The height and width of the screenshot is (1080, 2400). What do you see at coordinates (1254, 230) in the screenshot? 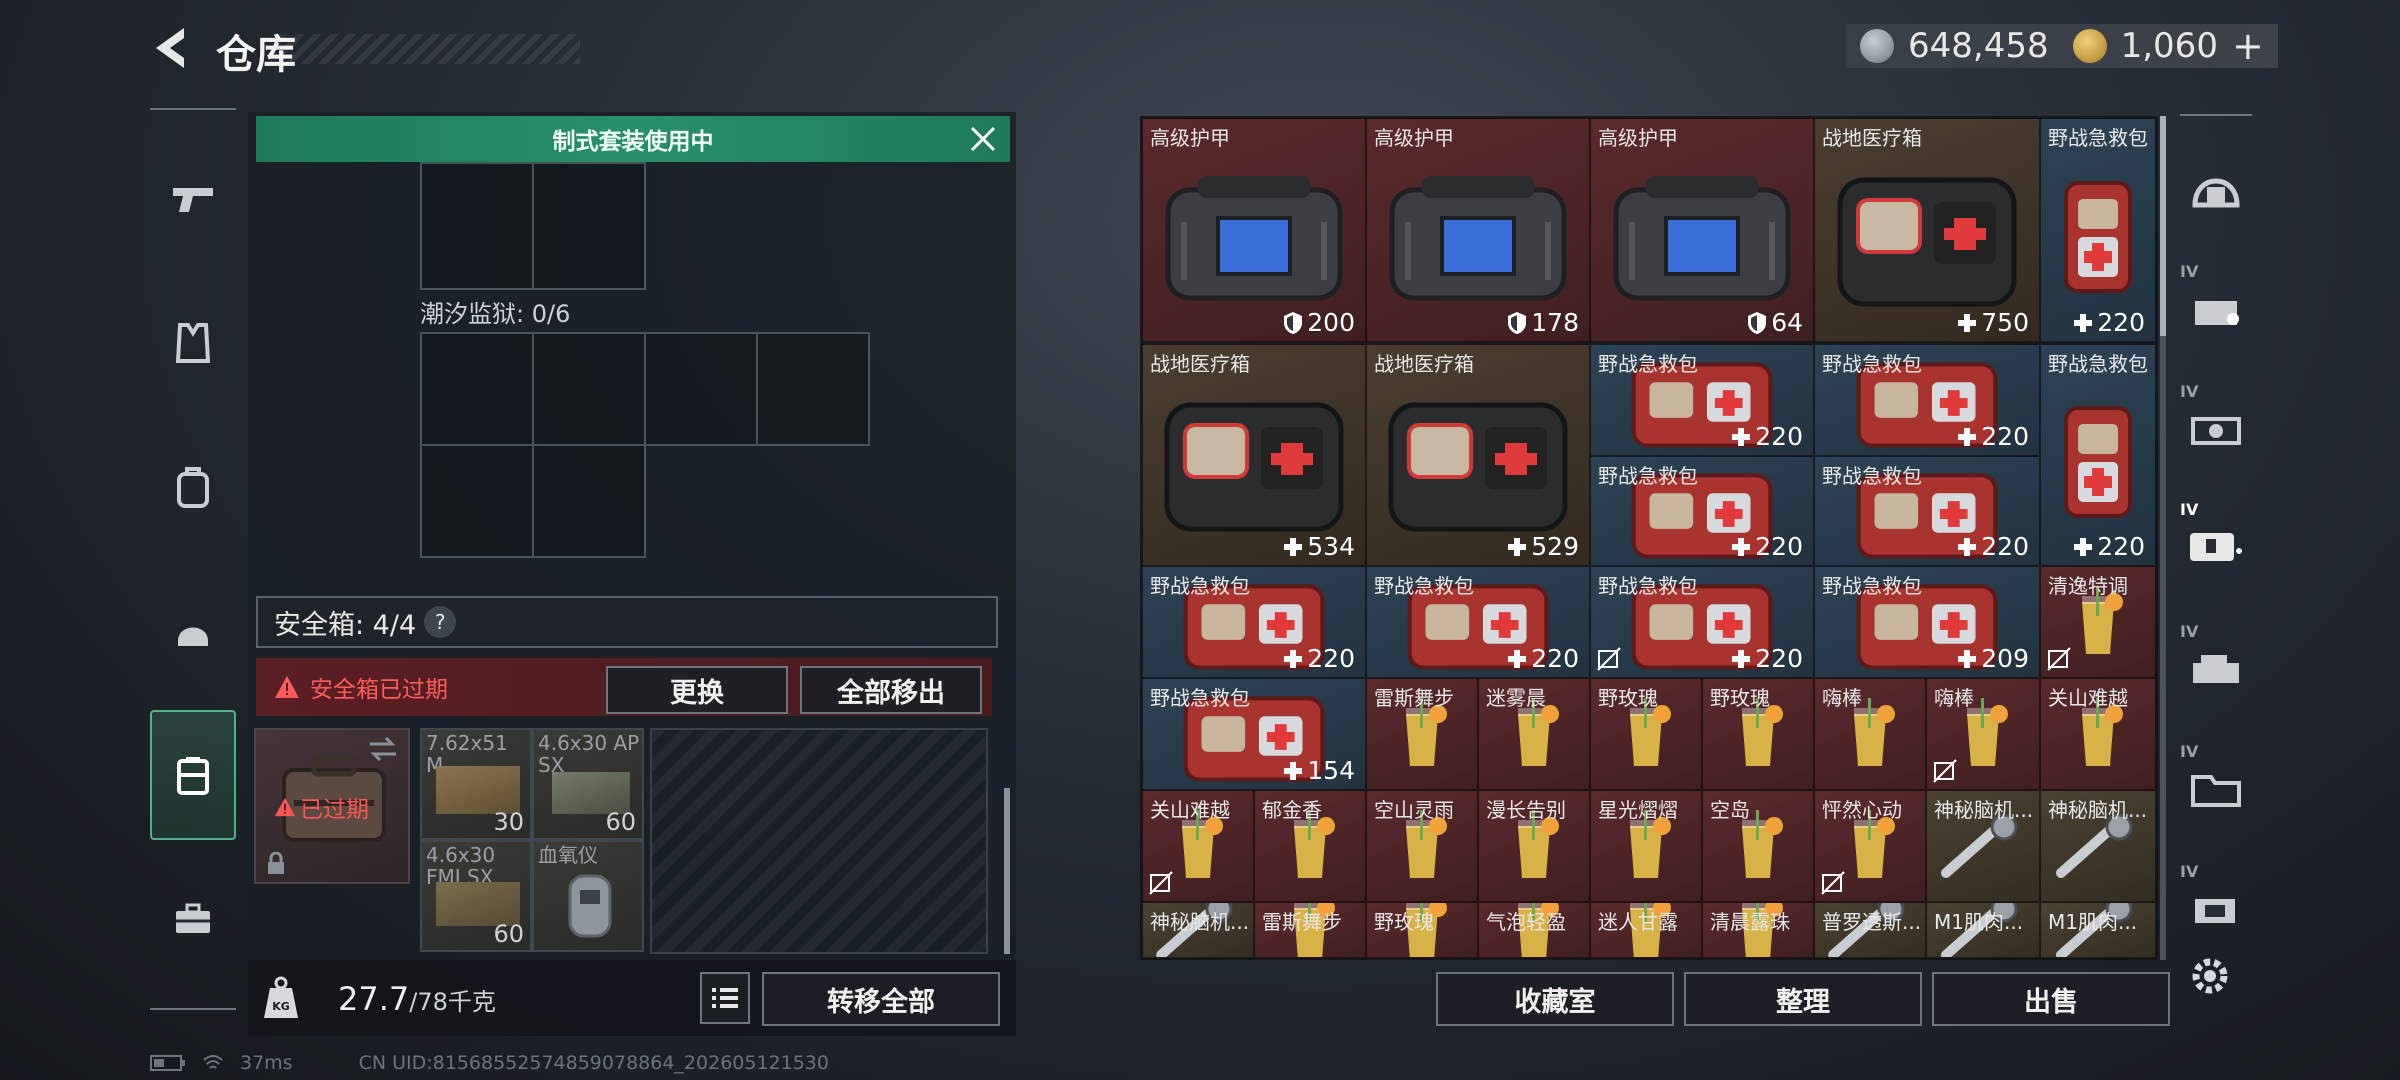
I see `inventory-item: 高级护甲 200` at bounding box center [1254, 230].